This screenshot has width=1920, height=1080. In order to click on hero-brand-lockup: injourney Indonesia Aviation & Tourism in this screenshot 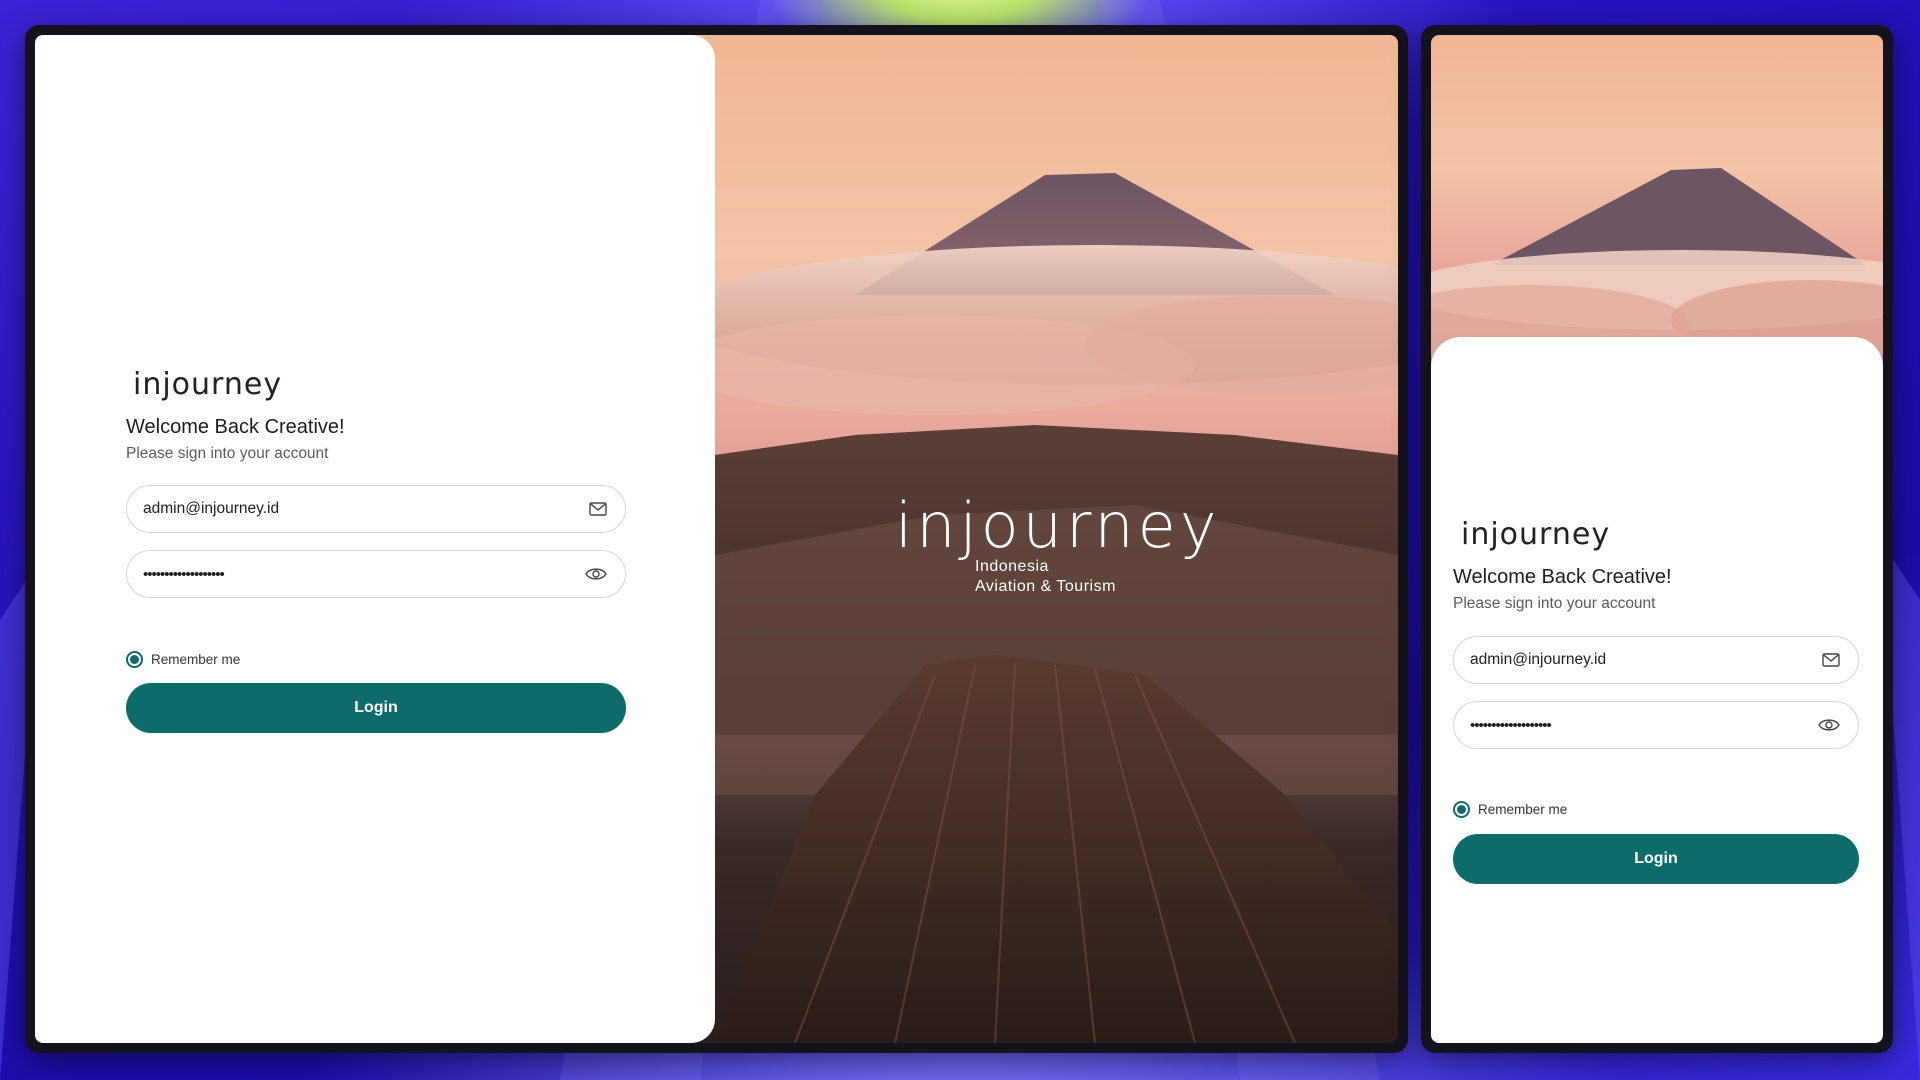, I will do `click(1058, 546)`.